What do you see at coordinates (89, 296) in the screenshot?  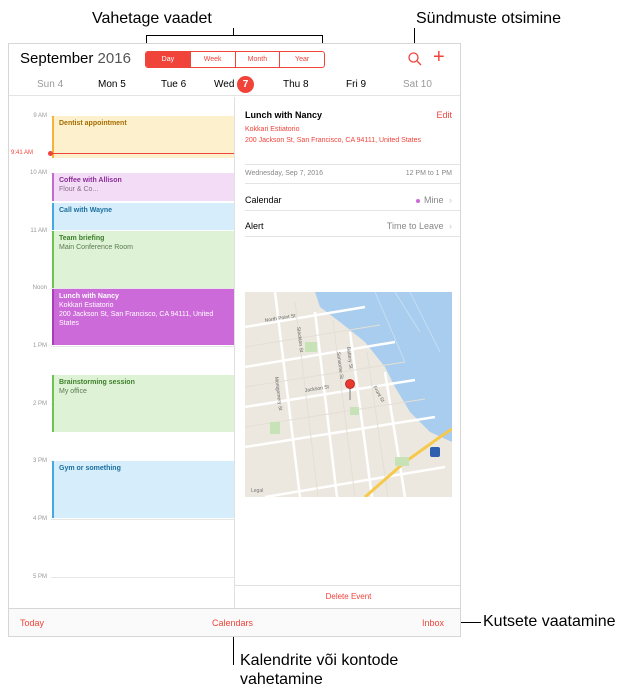 I see `event-title: Lunch with Nancy` at bounding box center [89, 296].